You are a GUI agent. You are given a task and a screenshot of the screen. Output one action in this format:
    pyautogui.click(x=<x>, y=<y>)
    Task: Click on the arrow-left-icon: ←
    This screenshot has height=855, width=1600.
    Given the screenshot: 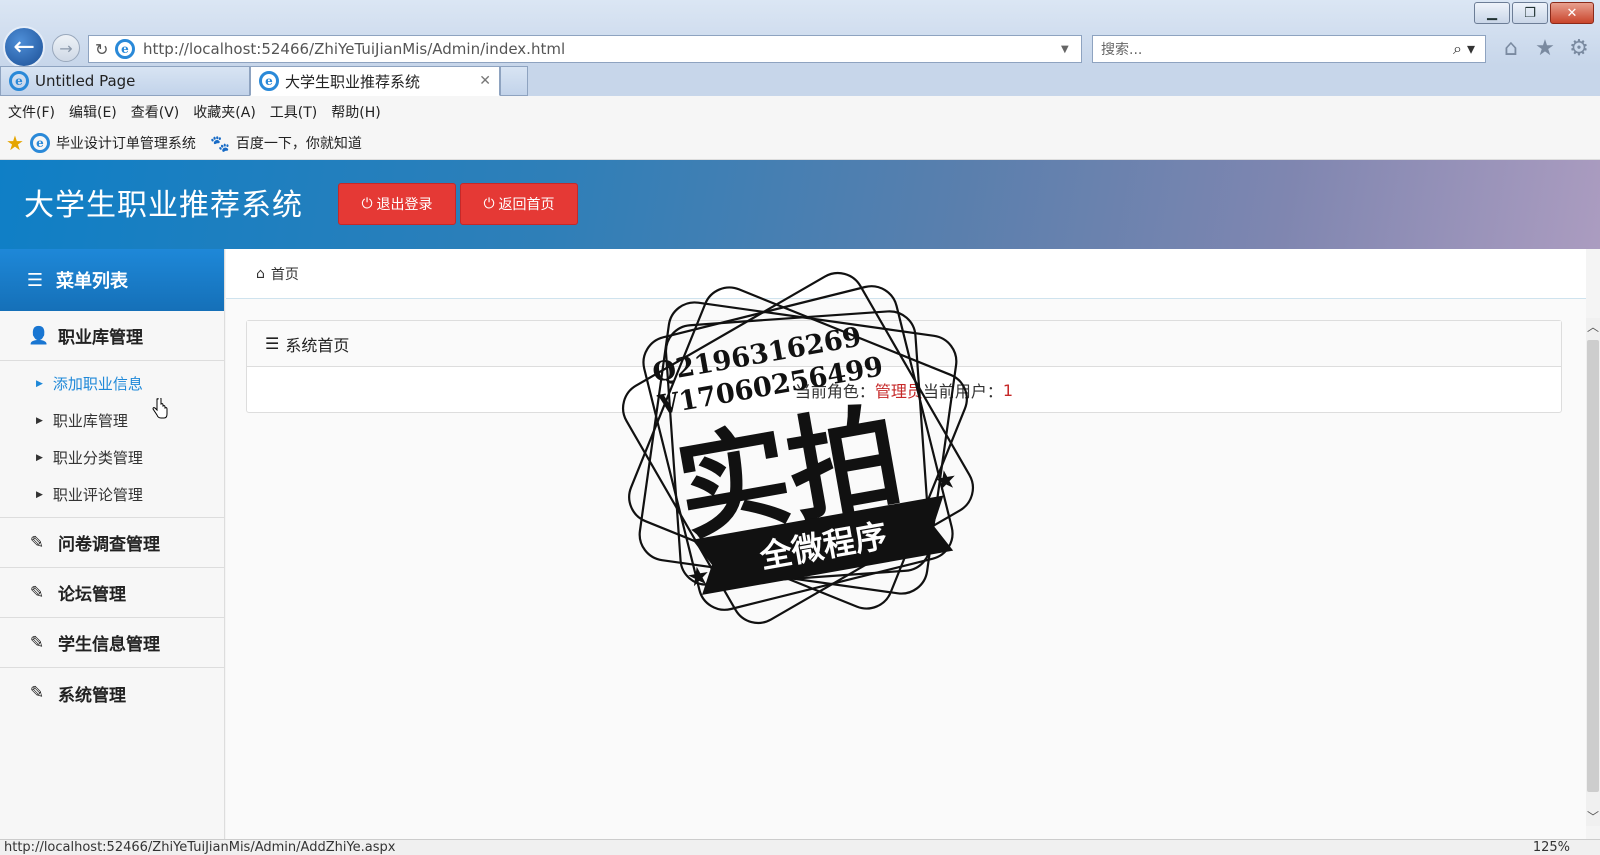 What is the action you would take?
    pyautogui.click(x=24, y=47)
    